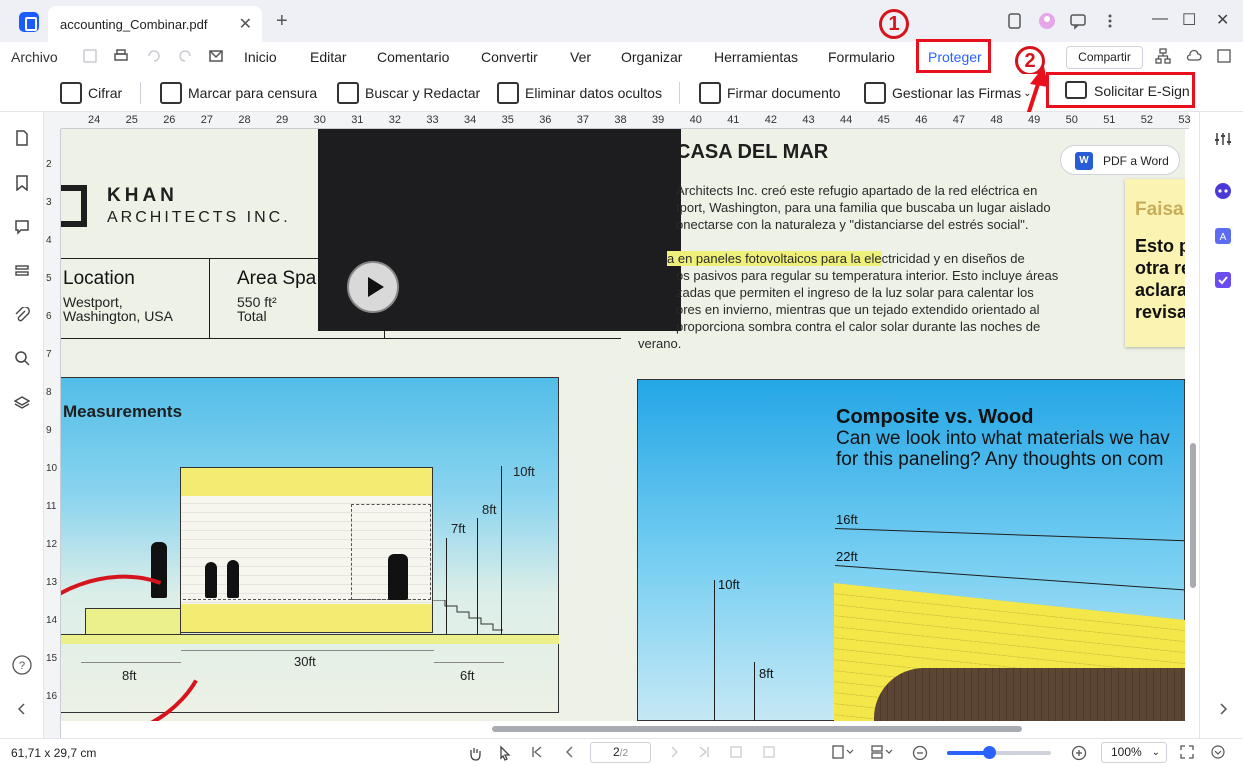 The image size is (1243, 766). What do you see at coordinates (710, 93) in the screenshot?
I see `signature-icon` at bounding box center [710, 93].